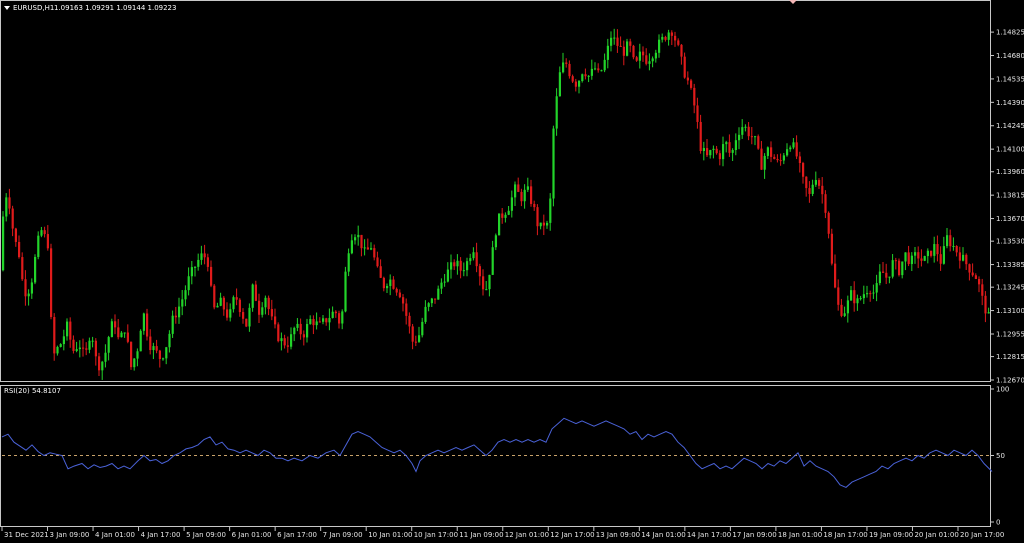  I want to click on time-tick-label: 6 Jan 01:00, so click(252, 535).